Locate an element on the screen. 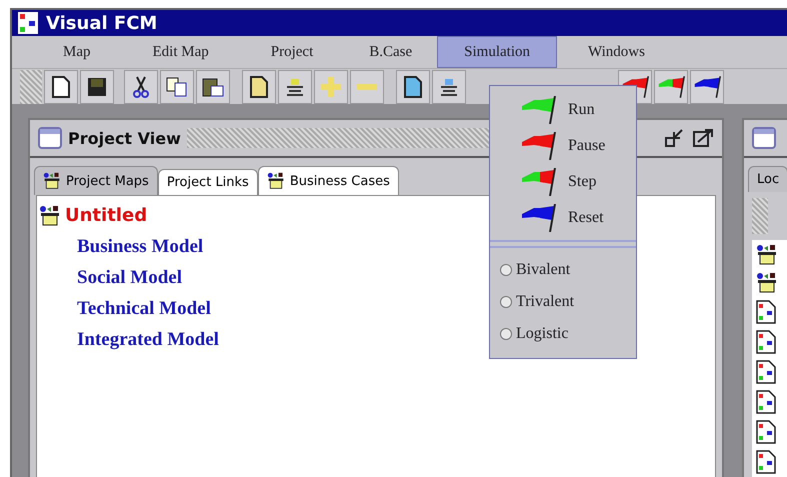 This screenshot has width=787, height=477. menu-item: Map is located at coordinates (77, 52).